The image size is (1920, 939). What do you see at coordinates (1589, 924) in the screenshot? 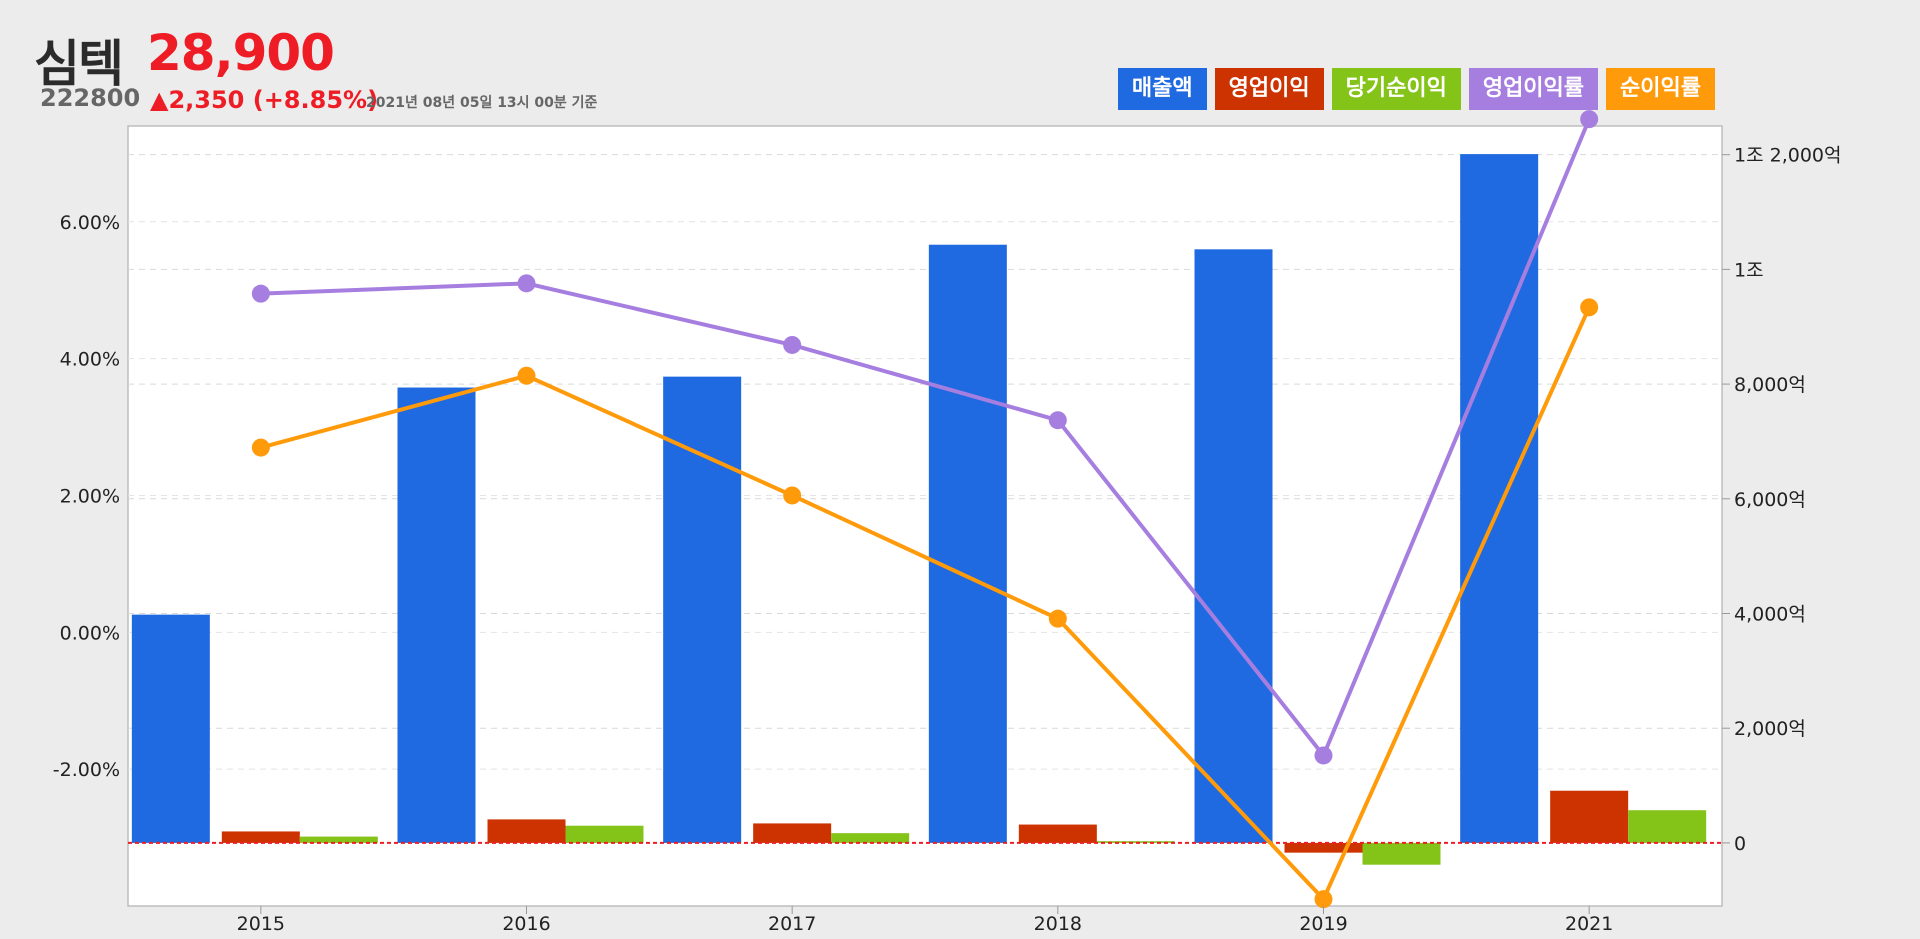
I see `x-tick-label: 2021` at bounding box center [1589, 924].